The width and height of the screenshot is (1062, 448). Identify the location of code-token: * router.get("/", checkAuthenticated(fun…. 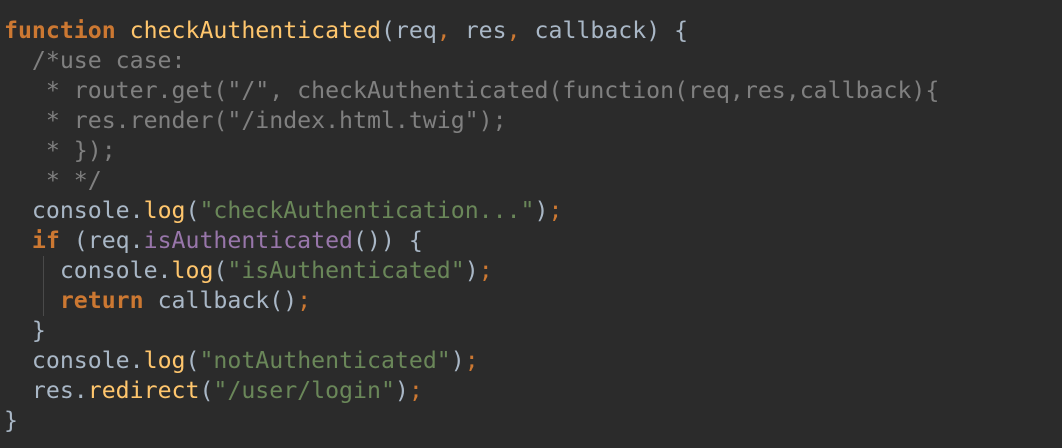
(472, 90).